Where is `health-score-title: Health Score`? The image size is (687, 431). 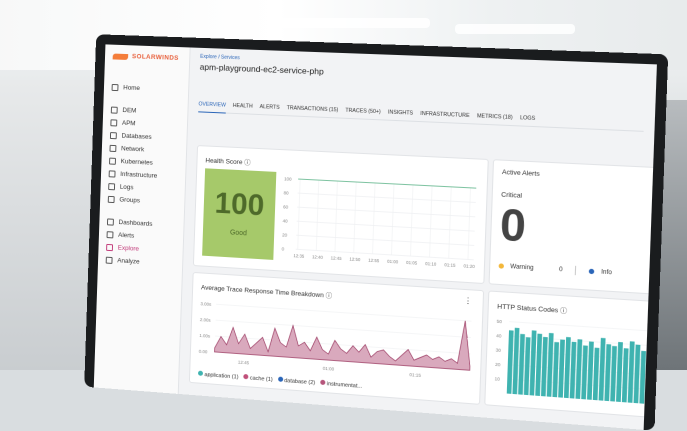
health-score-title: Health Score is located at coordinates (224, 162).